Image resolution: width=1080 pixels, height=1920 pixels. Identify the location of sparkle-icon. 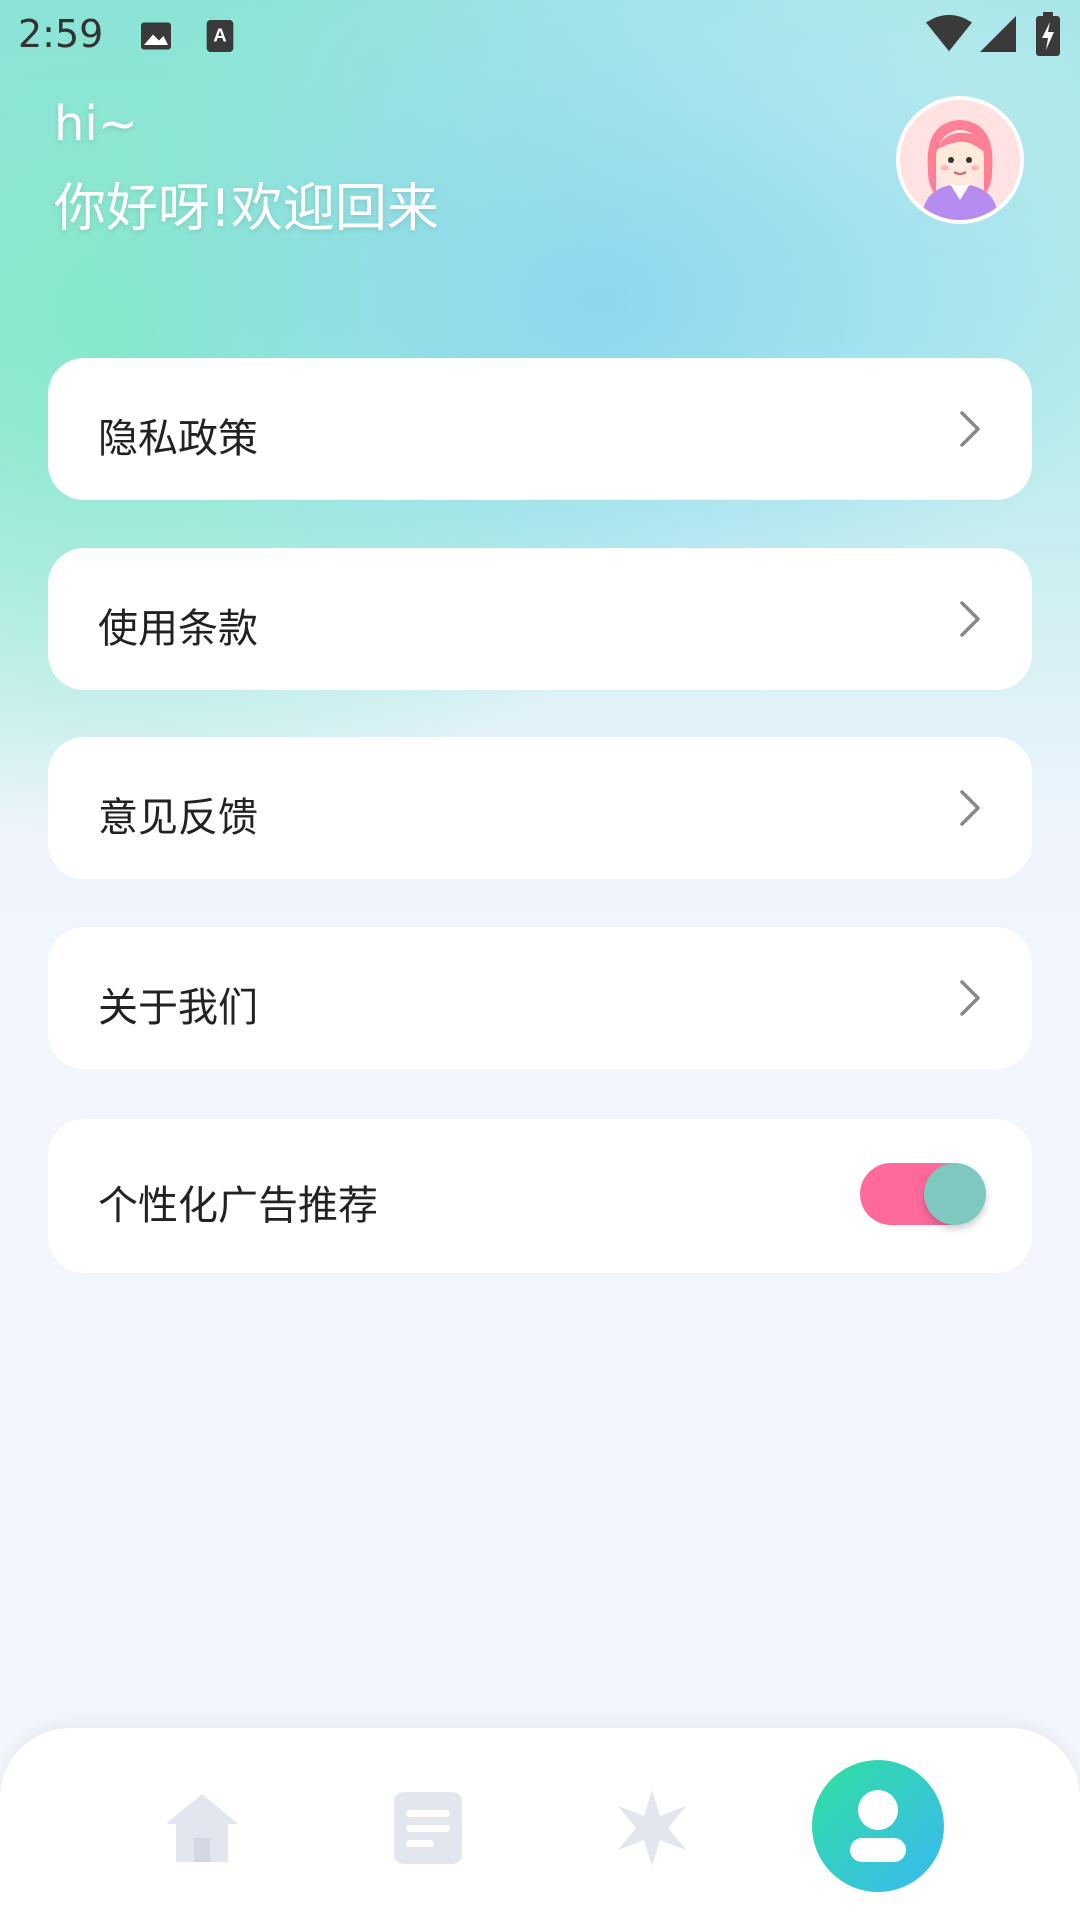
(652, 1828).